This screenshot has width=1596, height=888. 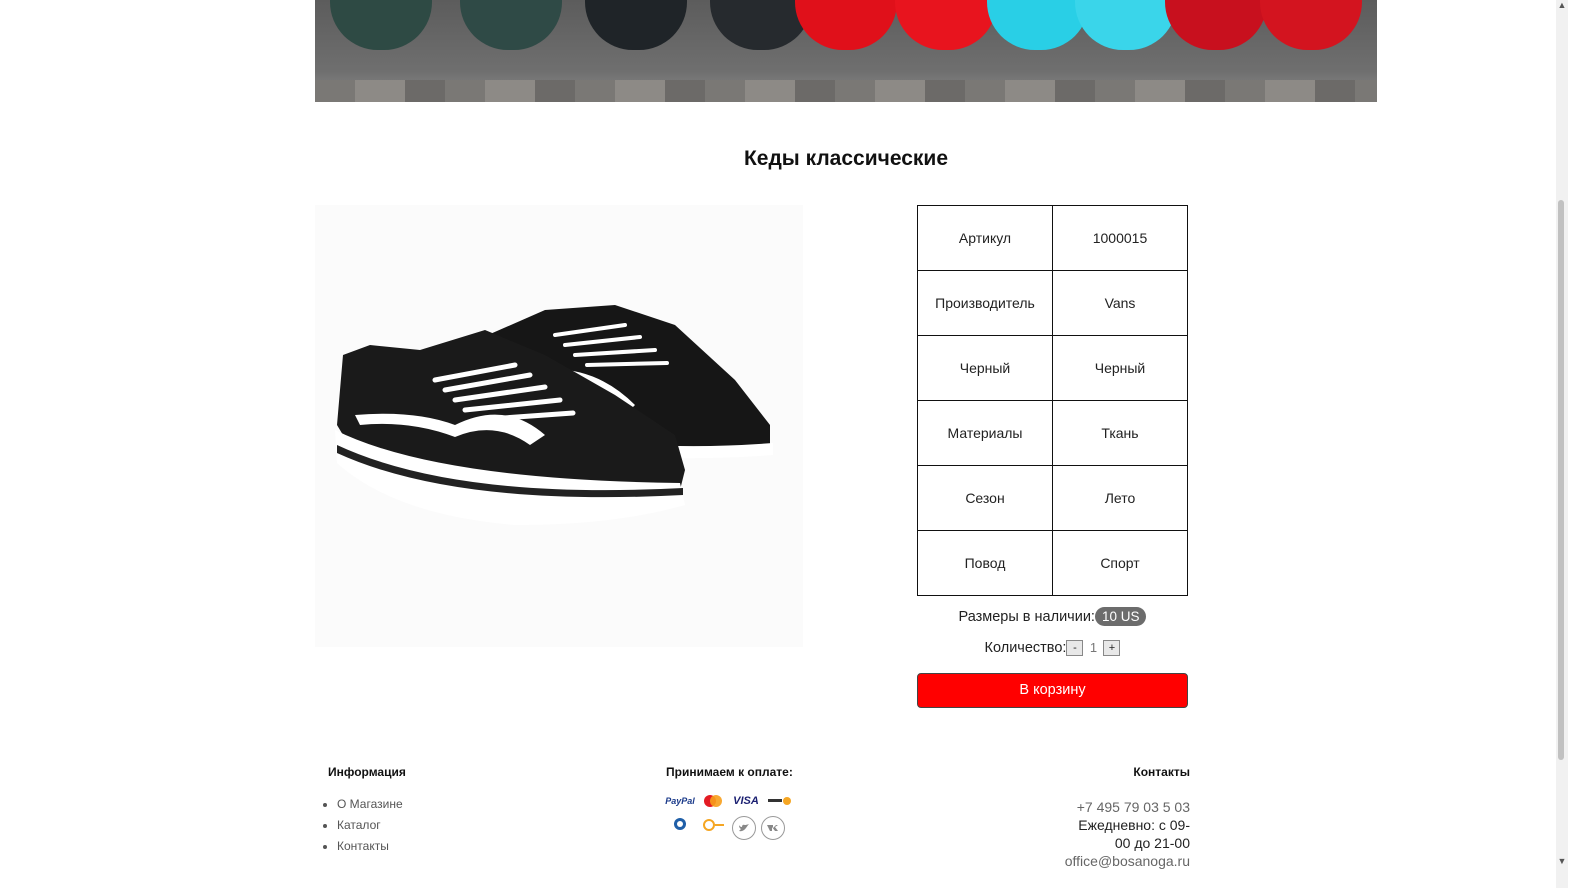 I want to click on contact-hours-line-1: Ежедневно: с 09-, so click(x=1134, y=825).